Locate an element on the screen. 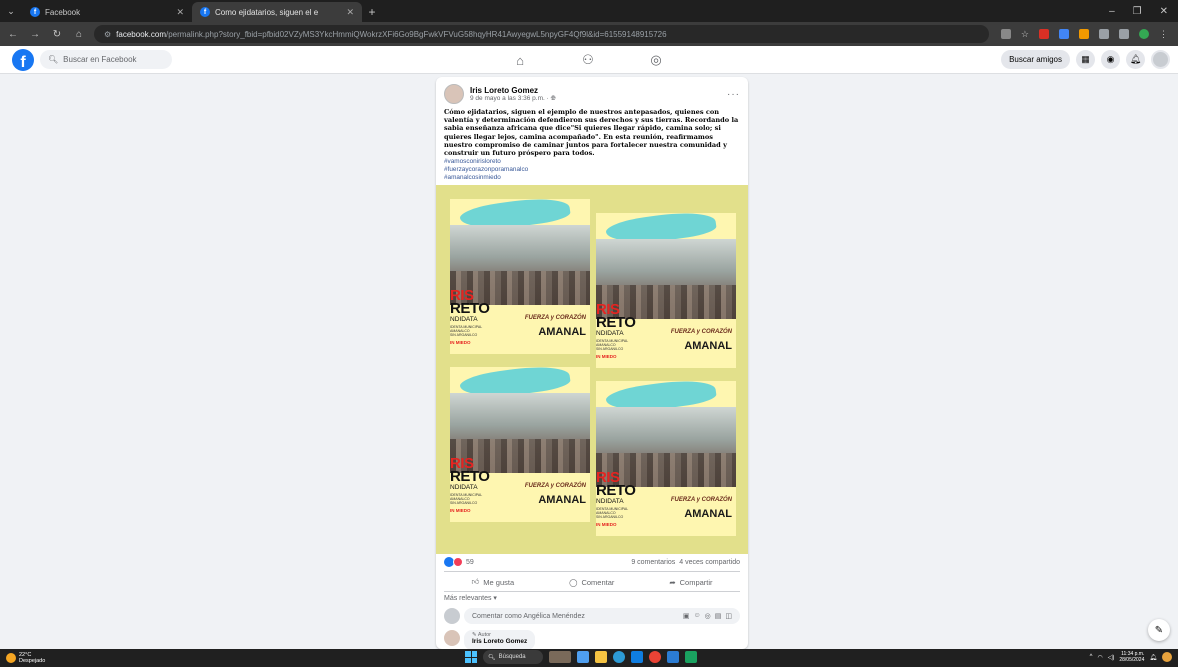 Image resolution: width=1178 pixels, height=667 pixels. author-name: Iris Loreto Gomez is located at coordinates (513, 90).